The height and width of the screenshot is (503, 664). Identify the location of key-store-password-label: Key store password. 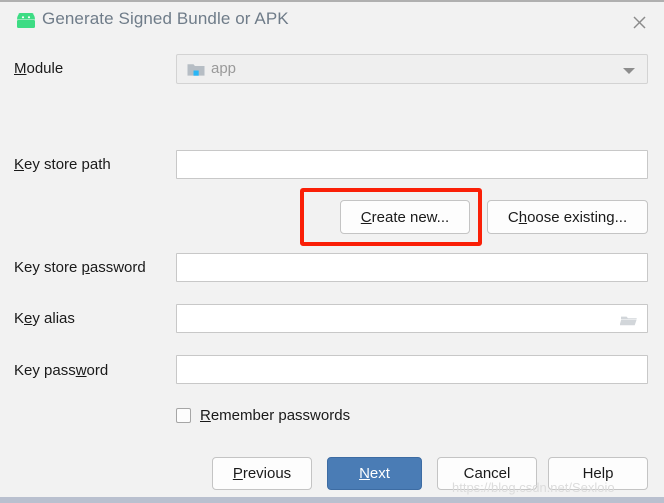
(80, 267).